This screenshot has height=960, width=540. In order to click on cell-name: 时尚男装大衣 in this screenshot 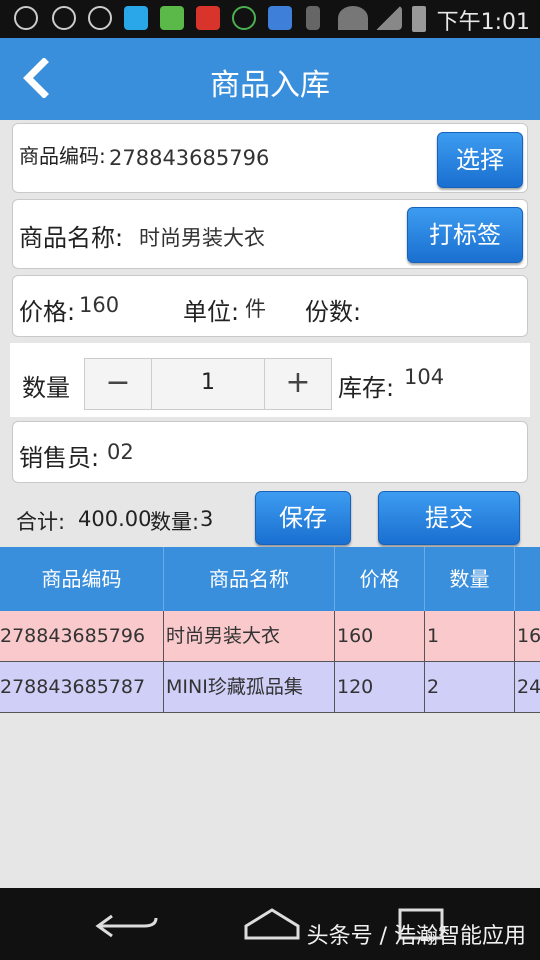, I will do `click(249, 636)`.